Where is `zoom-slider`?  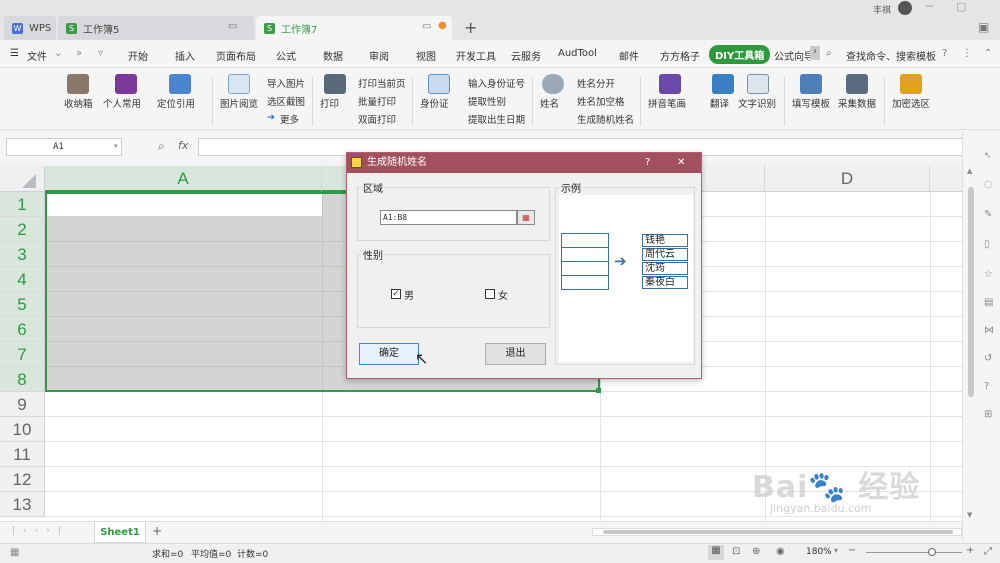 zoom-slider is located at coordinates (914, 552).